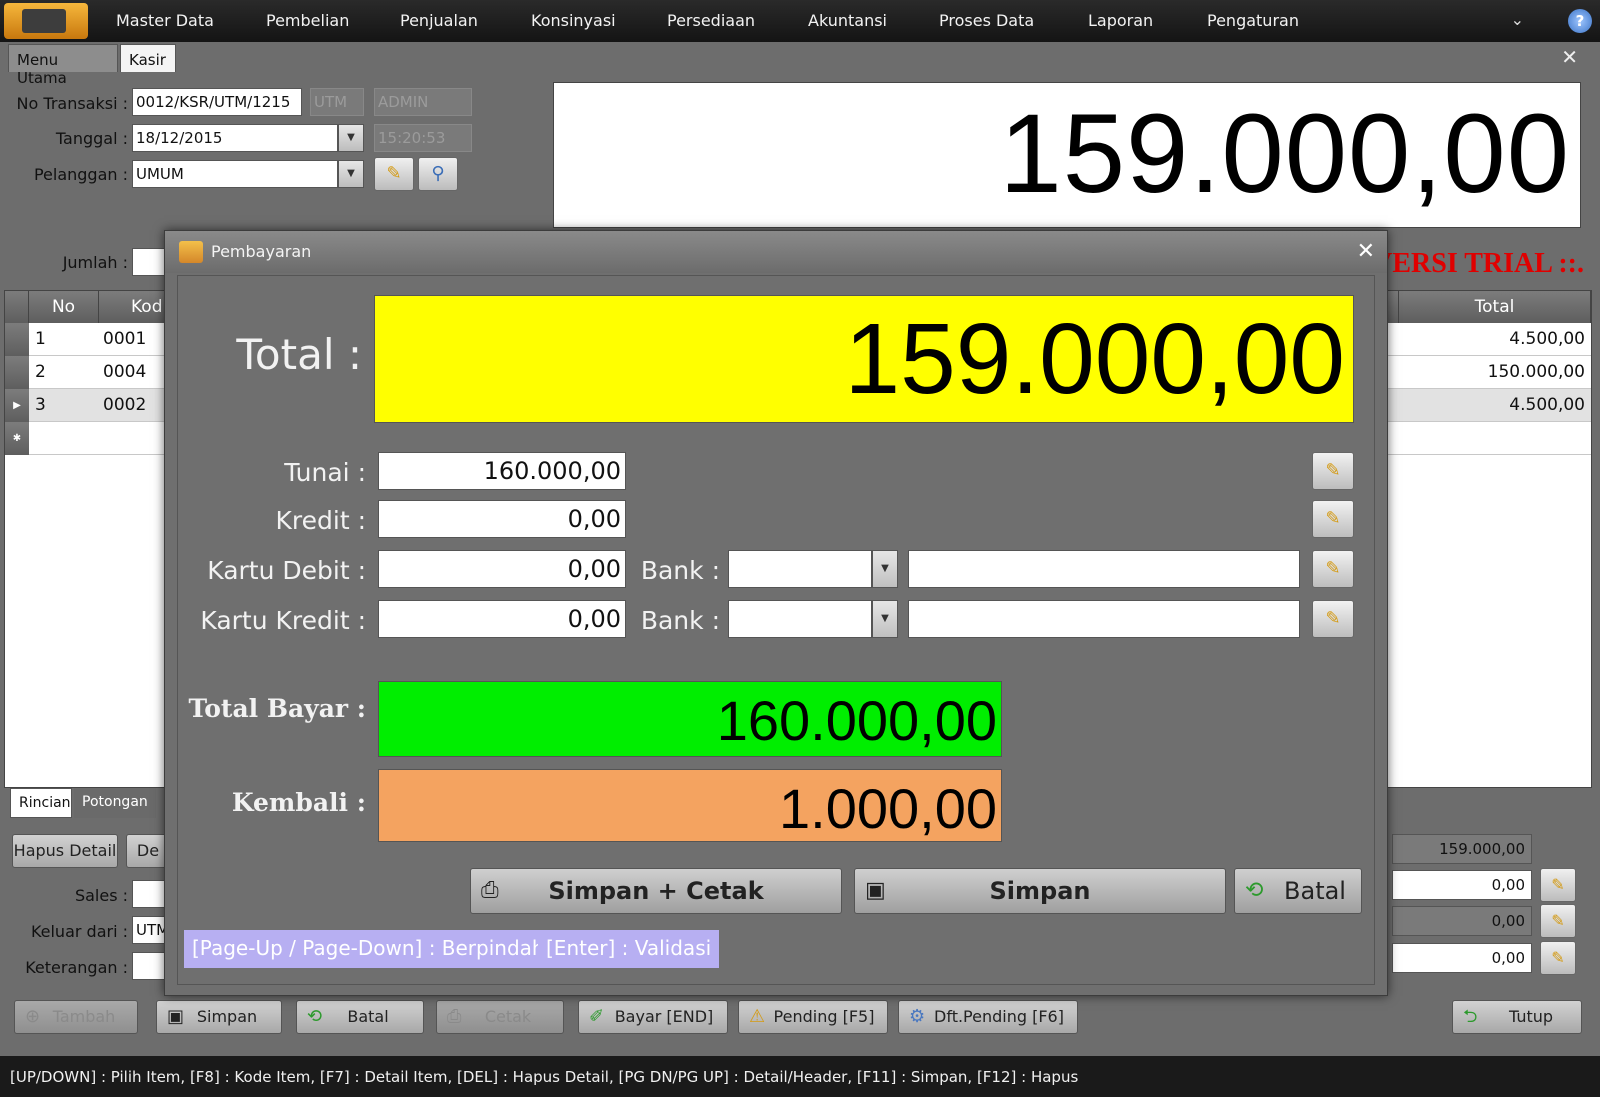 This screenshot has width=1600, height=1097. I want to click on money-icon: ✐, so click(597, 1016).